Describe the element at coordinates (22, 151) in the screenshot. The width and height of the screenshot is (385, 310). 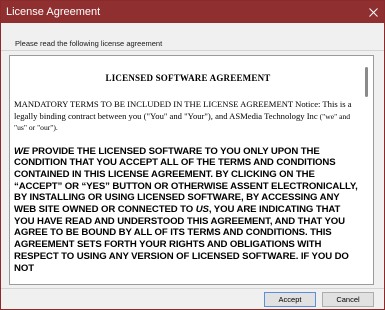
I see `terms-we: WE` at that location.